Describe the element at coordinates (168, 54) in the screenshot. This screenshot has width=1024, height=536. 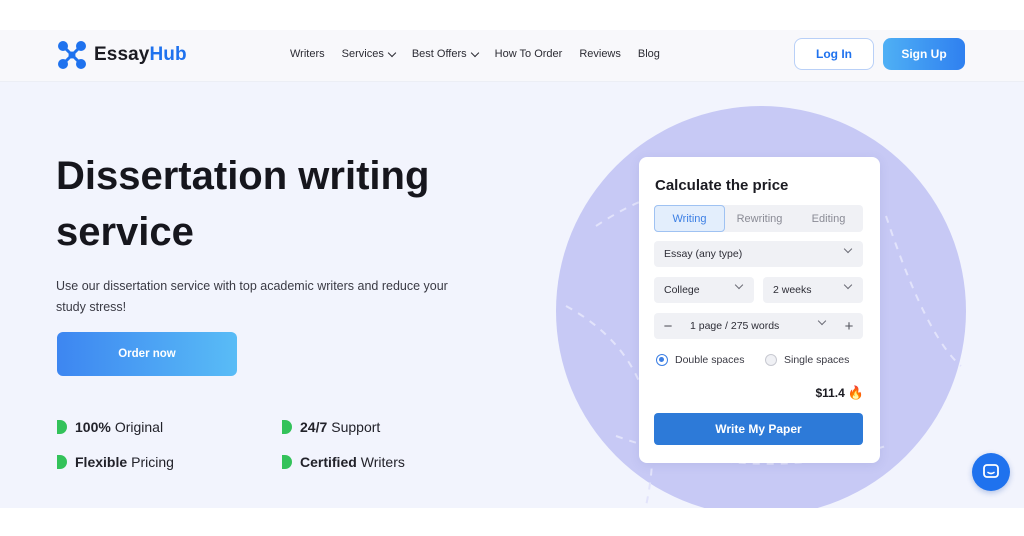
I see `brand-name-suffix: Hub` at that location.